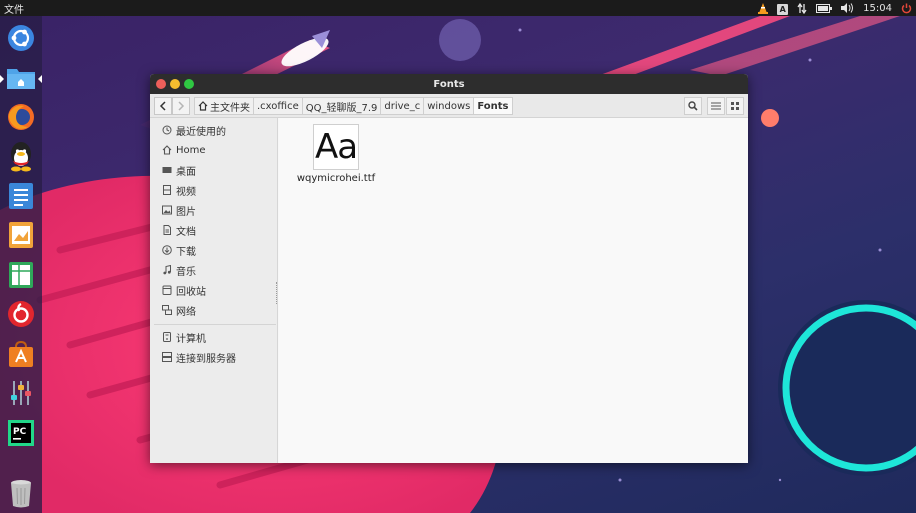 The width and height of the screenshot is (916, 513). I want to click on sidebar-item-trash: 回收站, so click(184, 290).